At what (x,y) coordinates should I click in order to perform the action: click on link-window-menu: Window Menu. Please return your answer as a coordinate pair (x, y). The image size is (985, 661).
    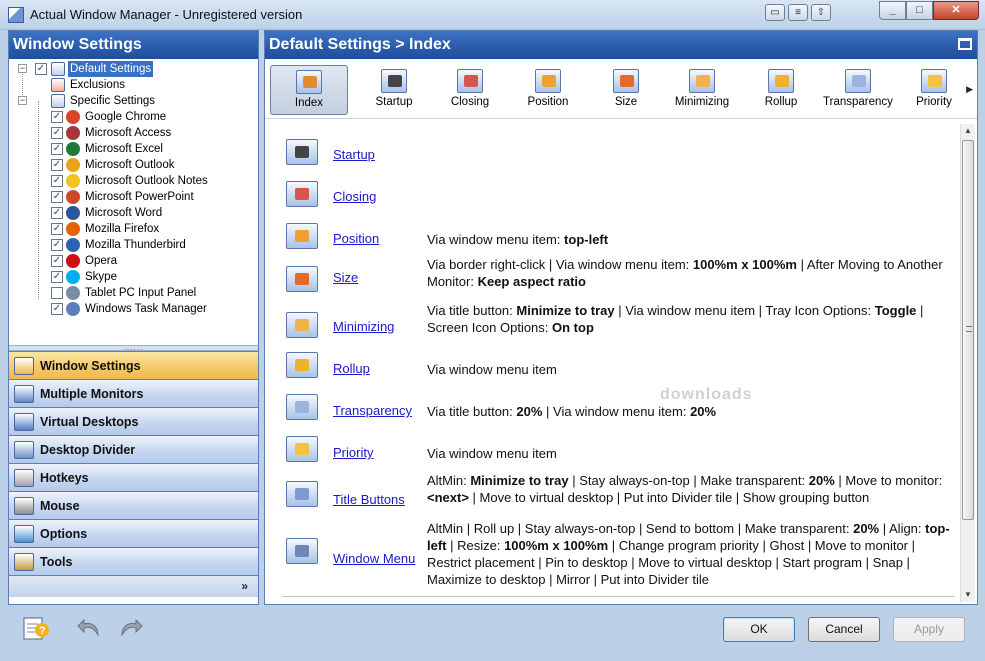
    Looking at the image, I should click on (374, 558).